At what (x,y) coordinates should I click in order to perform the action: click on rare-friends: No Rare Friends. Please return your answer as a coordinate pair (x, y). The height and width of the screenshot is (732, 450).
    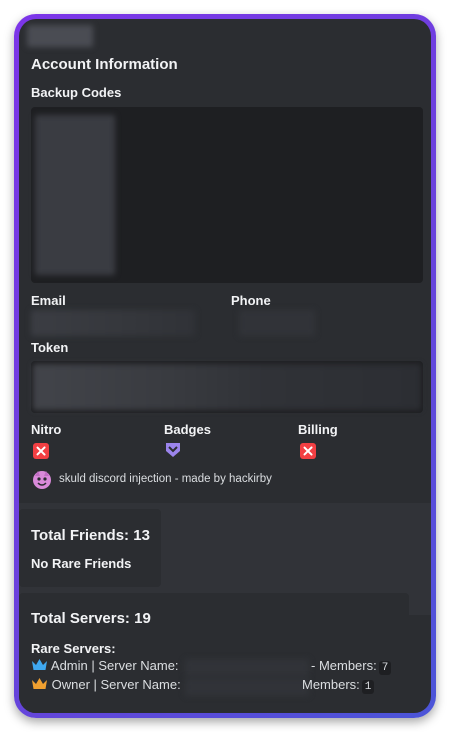
    Looking at the image, I should click on (81, 563).